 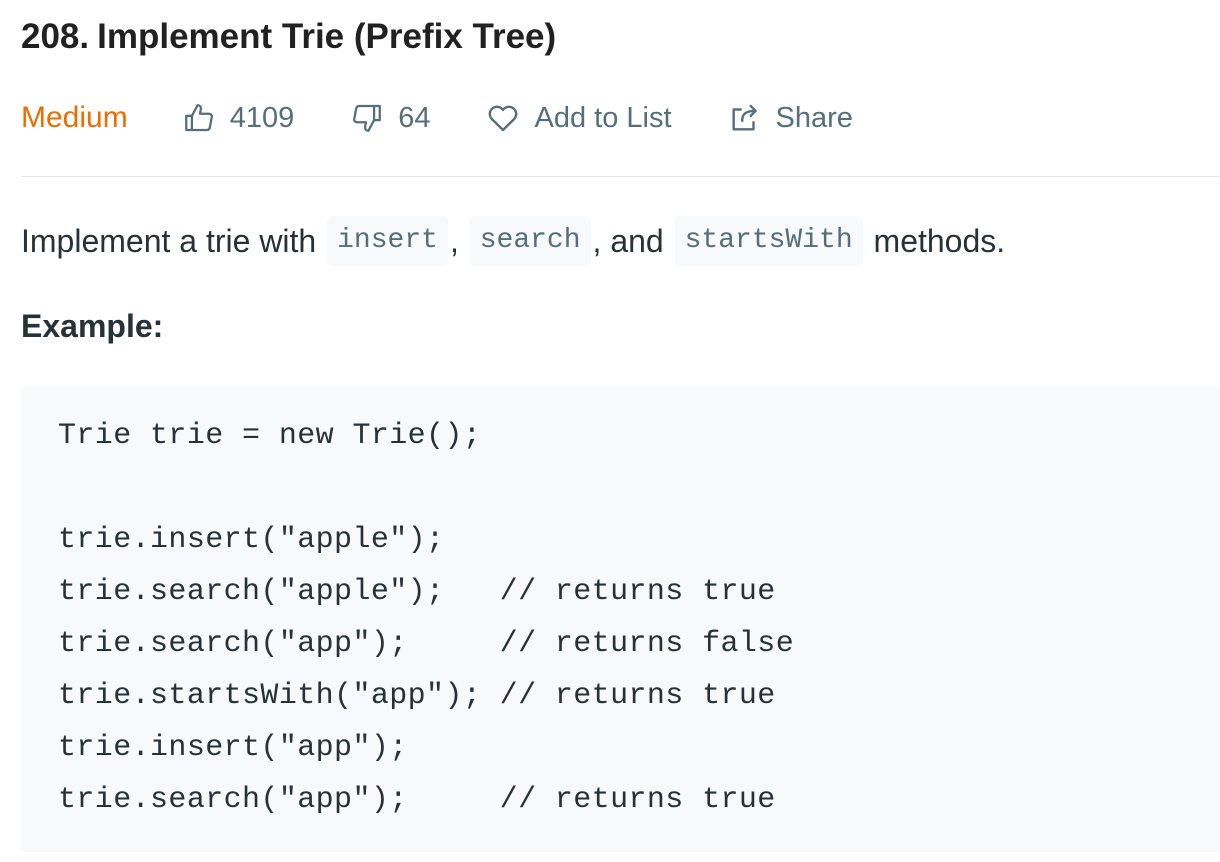 I want to click on add-to-list-label: Add to List, so click(x=603, y=117).